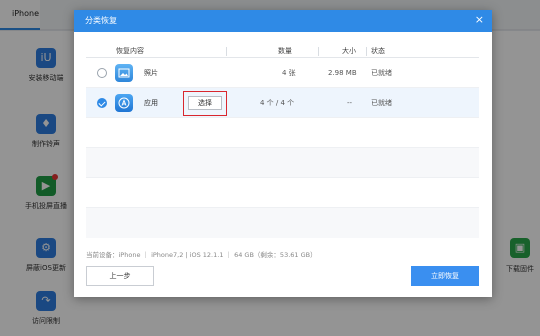 The image size is (540, 336). Describe the element at coordinates (445, 276) in the screenshot. I see `restore-now-button: 立即恢复` at that location.